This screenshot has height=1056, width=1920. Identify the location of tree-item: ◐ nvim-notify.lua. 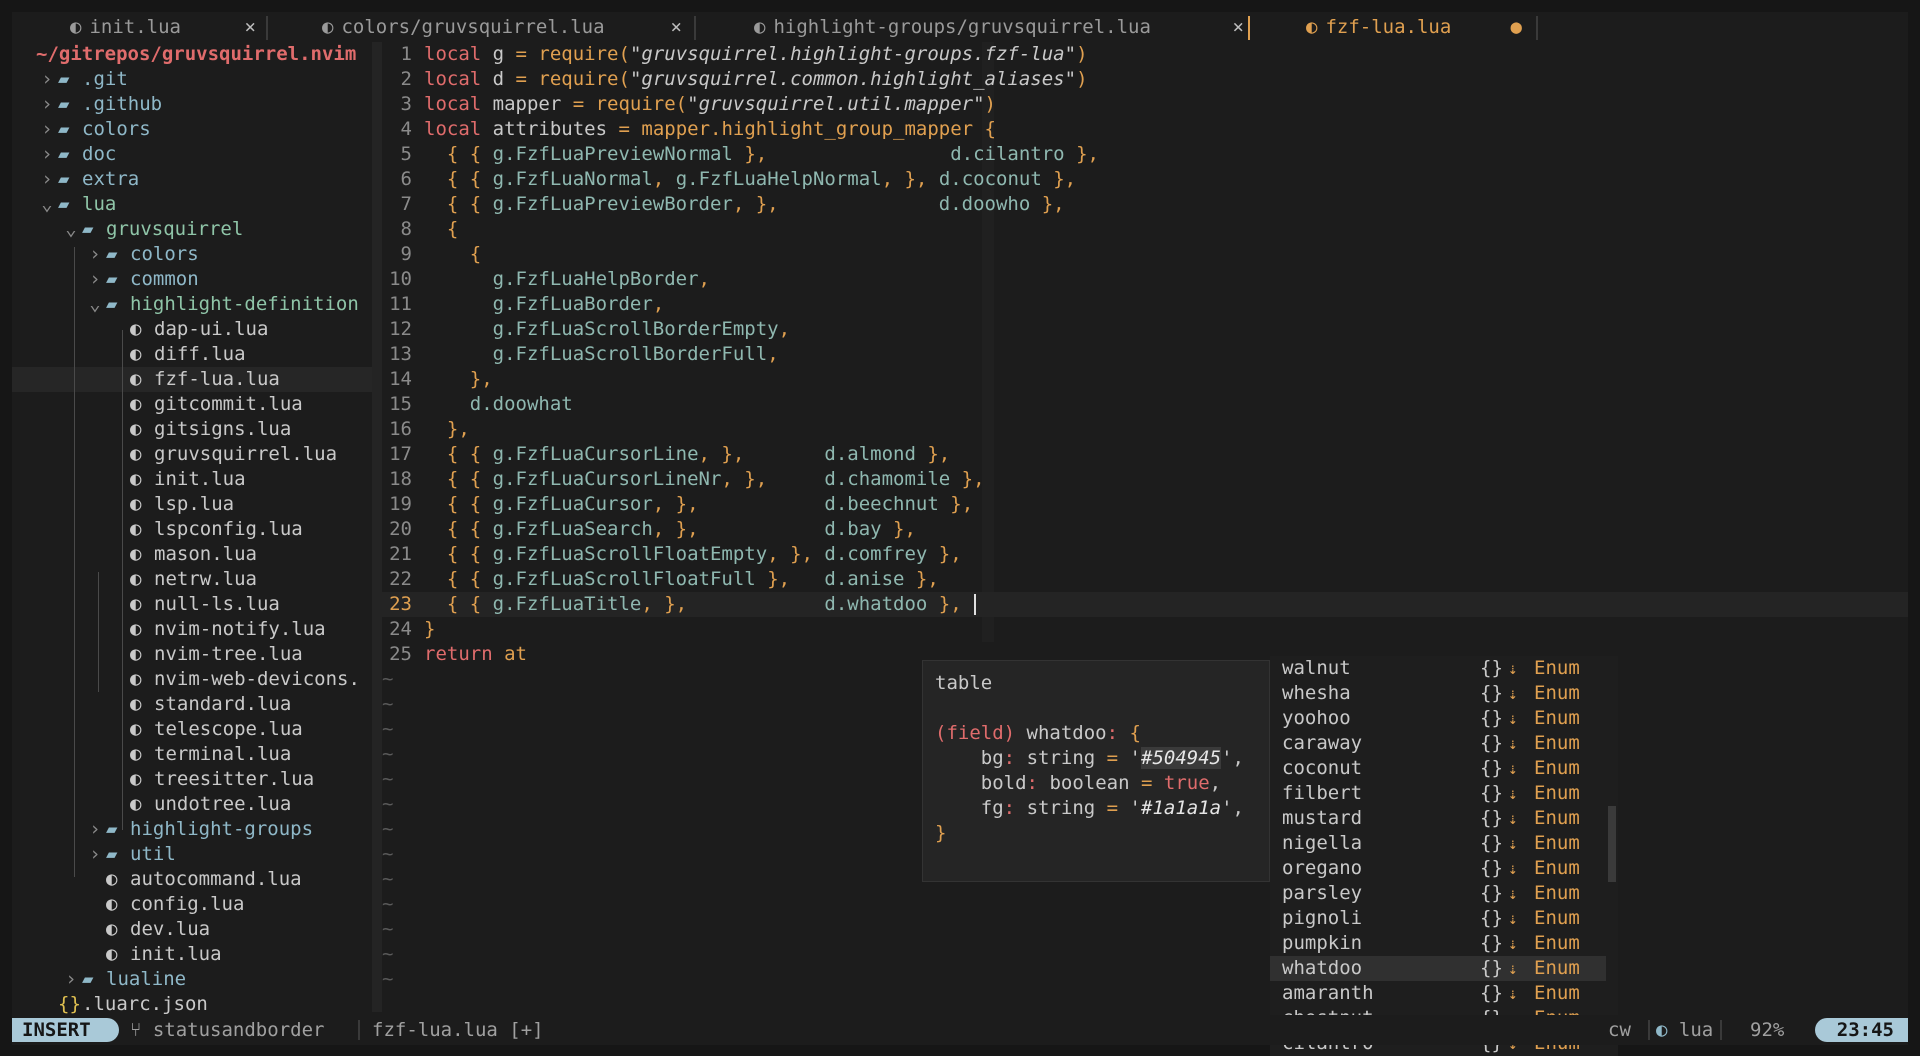
(192, 629).